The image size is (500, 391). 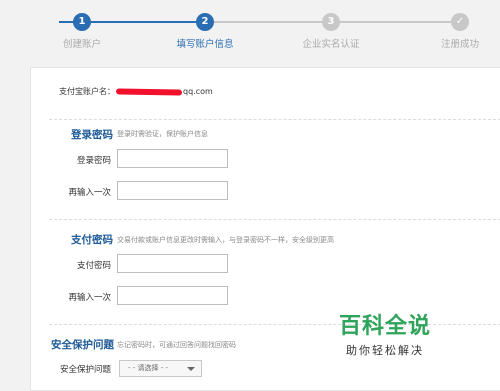 What do you see at coordinates (92, 135) in the screenshot?
I see `login-password-title: 登录密码` at bounding box center [92, 135].